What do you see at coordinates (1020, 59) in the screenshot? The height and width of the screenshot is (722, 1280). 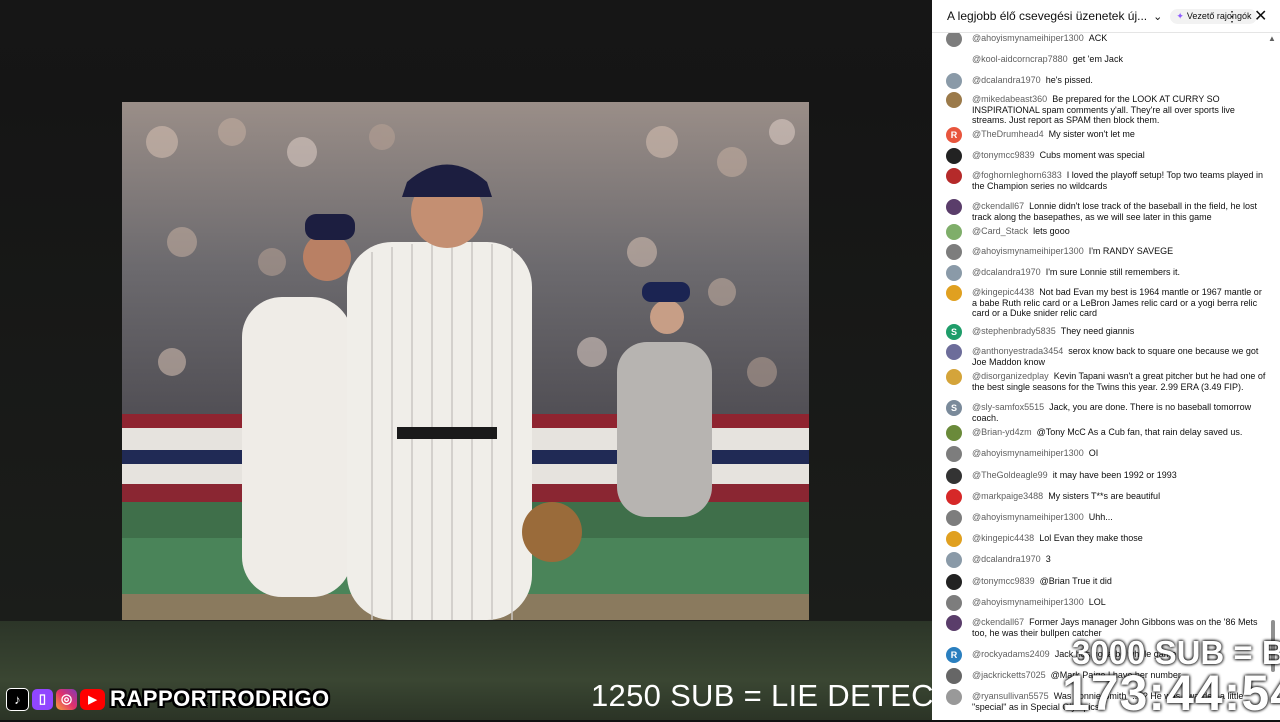 I see `author-name: @kool-aidcorncrap7880` at bounding box center [1020, 59].